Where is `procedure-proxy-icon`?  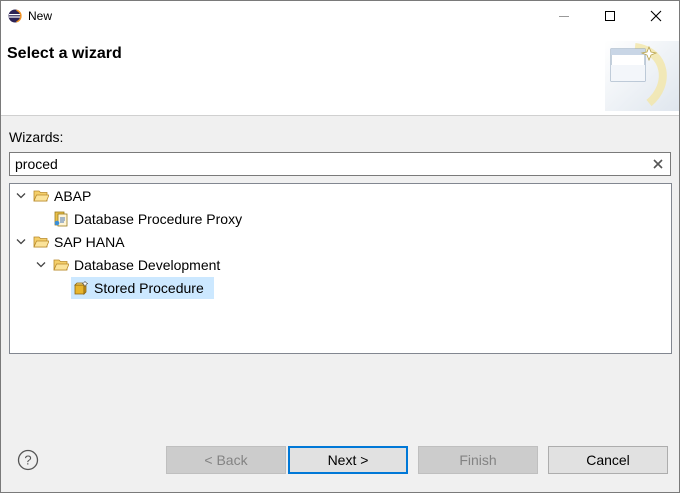 procedure-proxy-icon is located at coordinates (61, 219).